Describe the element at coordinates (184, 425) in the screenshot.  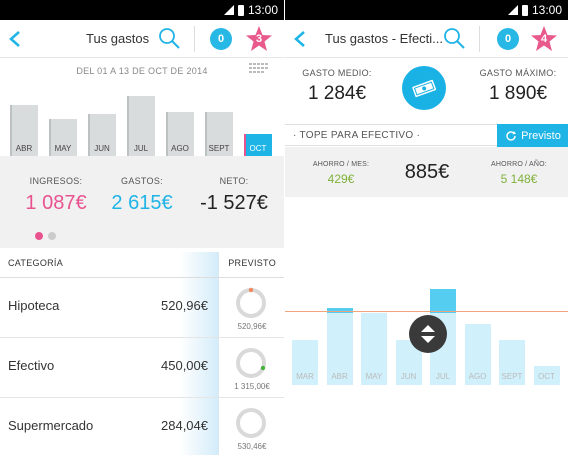
I see `category-amount: 284,04€` at that location.